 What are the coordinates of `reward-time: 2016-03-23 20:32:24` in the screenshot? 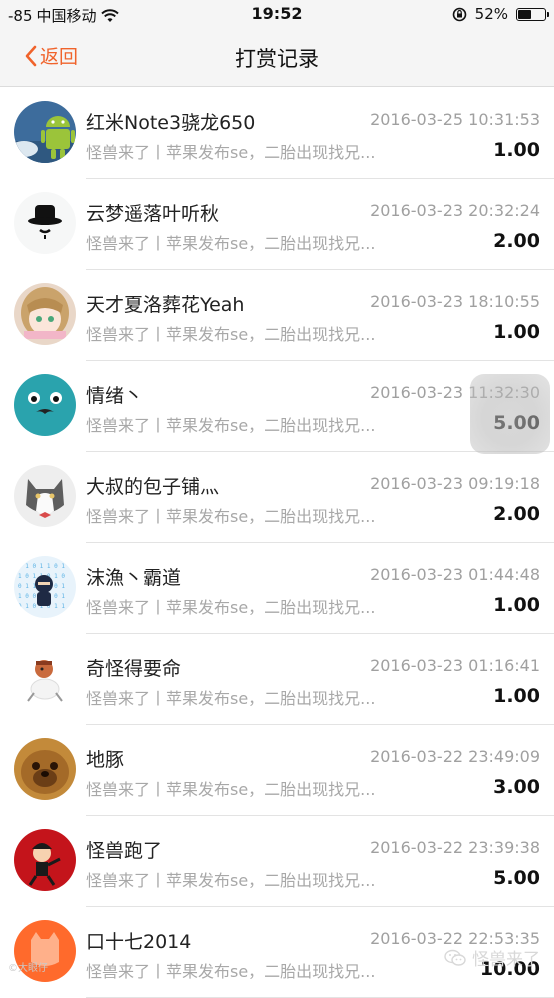 It's located at (455, 210).